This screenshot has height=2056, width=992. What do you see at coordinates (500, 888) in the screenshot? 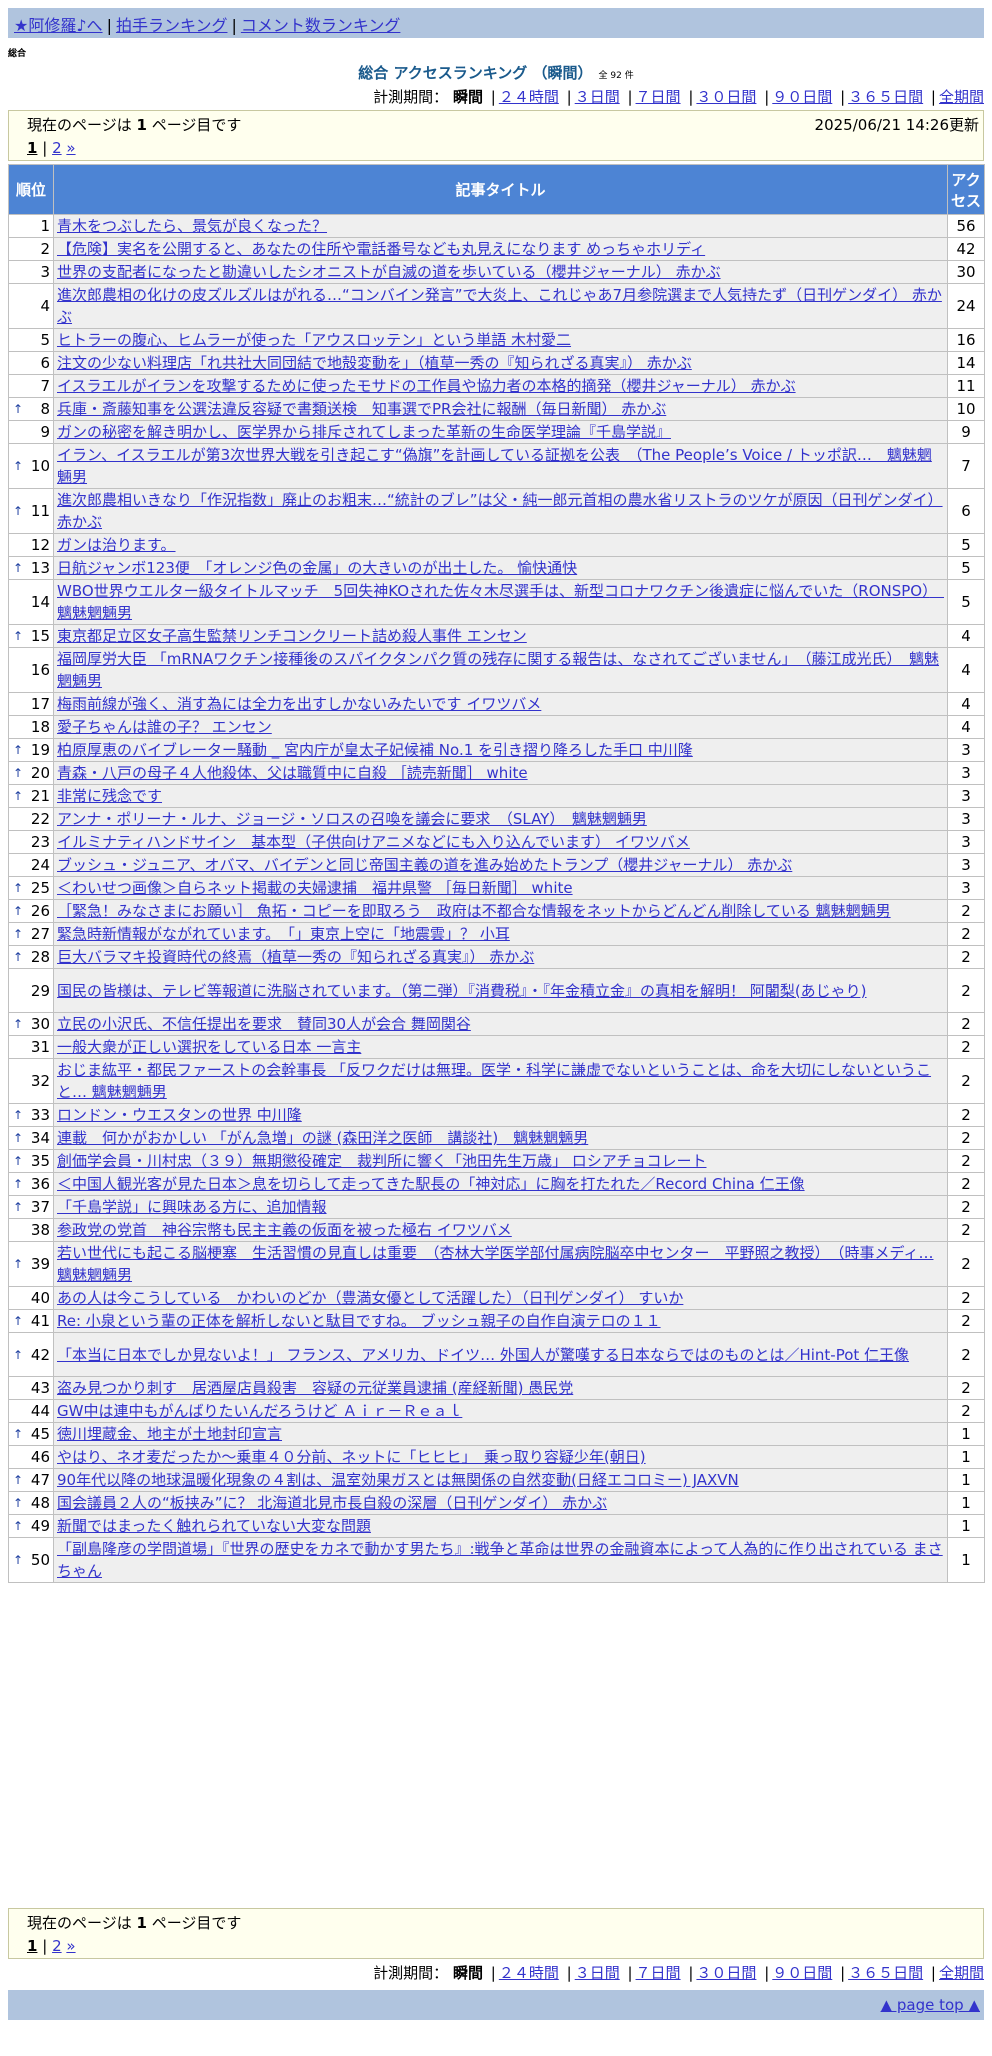
I see `article-title-link: ＜わいせつ画像＞自らネット掲載の夫婦逮捕 福井県警 ［毎日新聞］ white` at bounding box center [500, 888].